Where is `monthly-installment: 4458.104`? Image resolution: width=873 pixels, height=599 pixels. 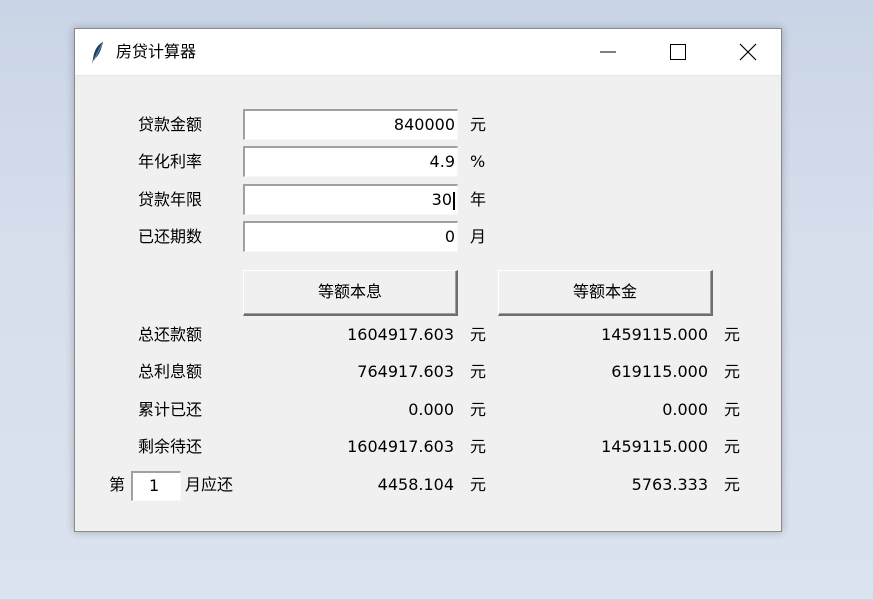
monthly-installment: 4458.104 is located at coordinates (415, 484).